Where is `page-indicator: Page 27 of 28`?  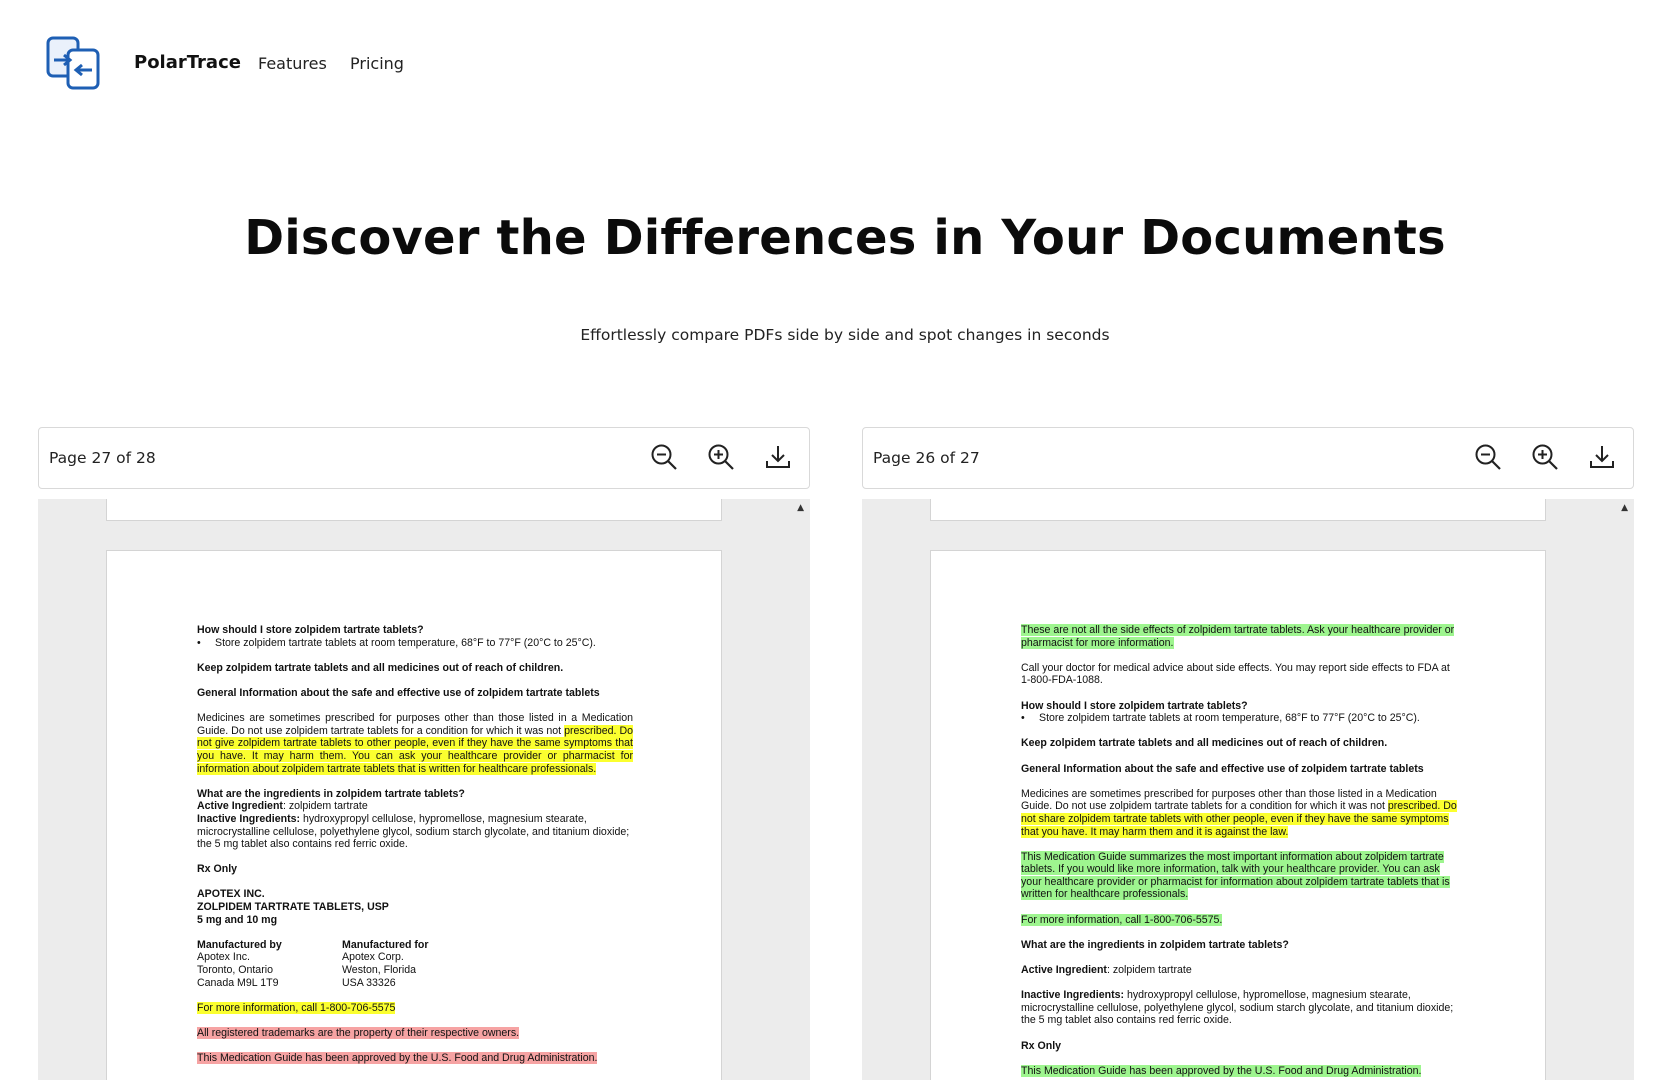
page-indicator: Page 27 of 28 is located at coordinates (102, 458).